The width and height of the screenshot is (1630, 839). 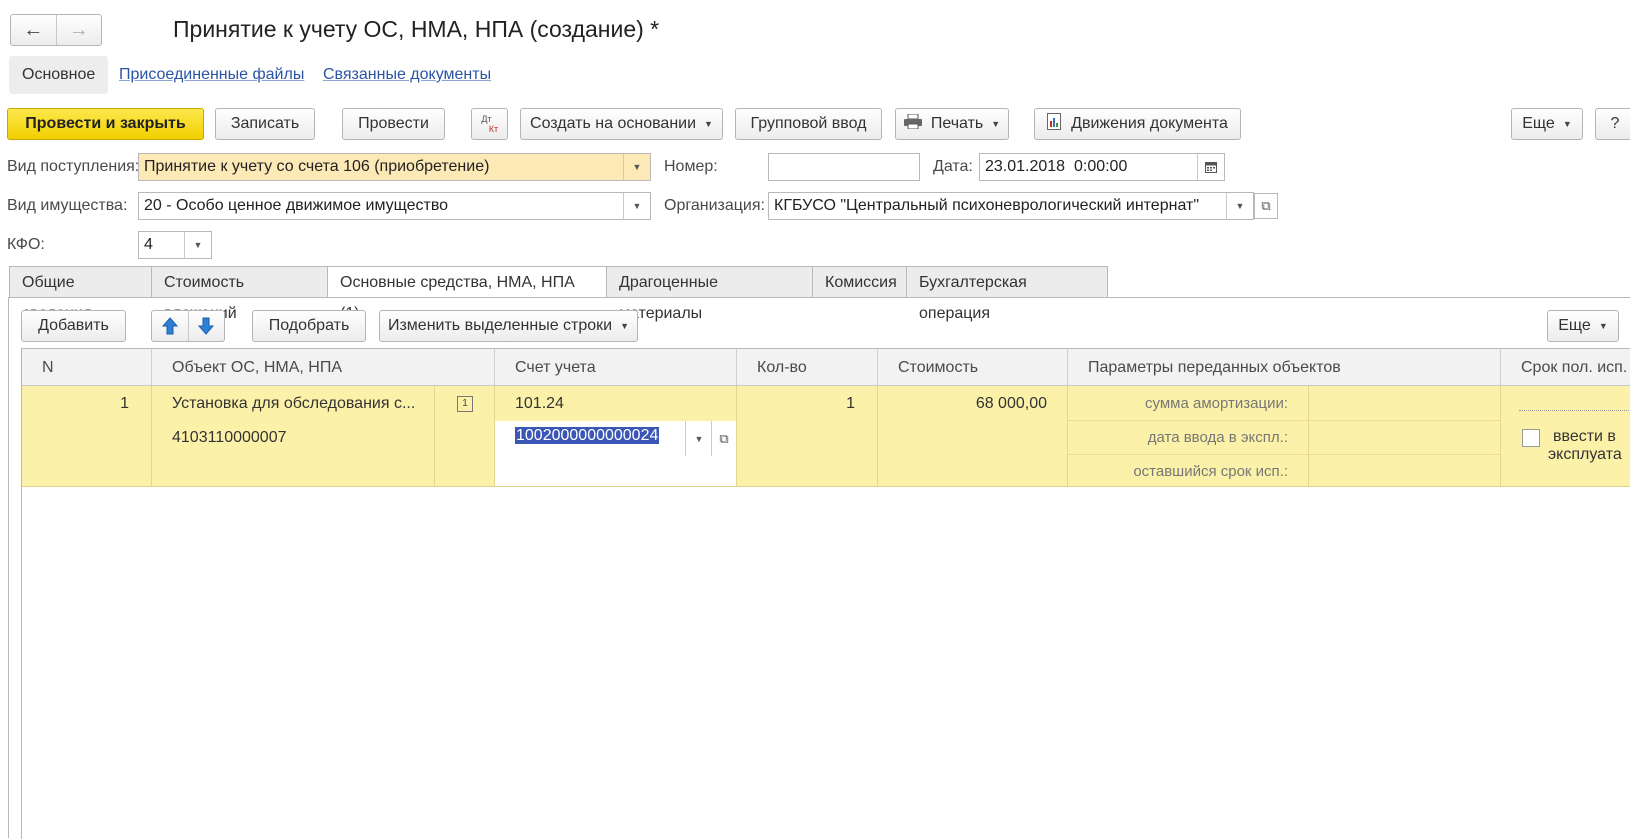 I want to click on kfo-label: КФО:, so click(x=26, y=244).